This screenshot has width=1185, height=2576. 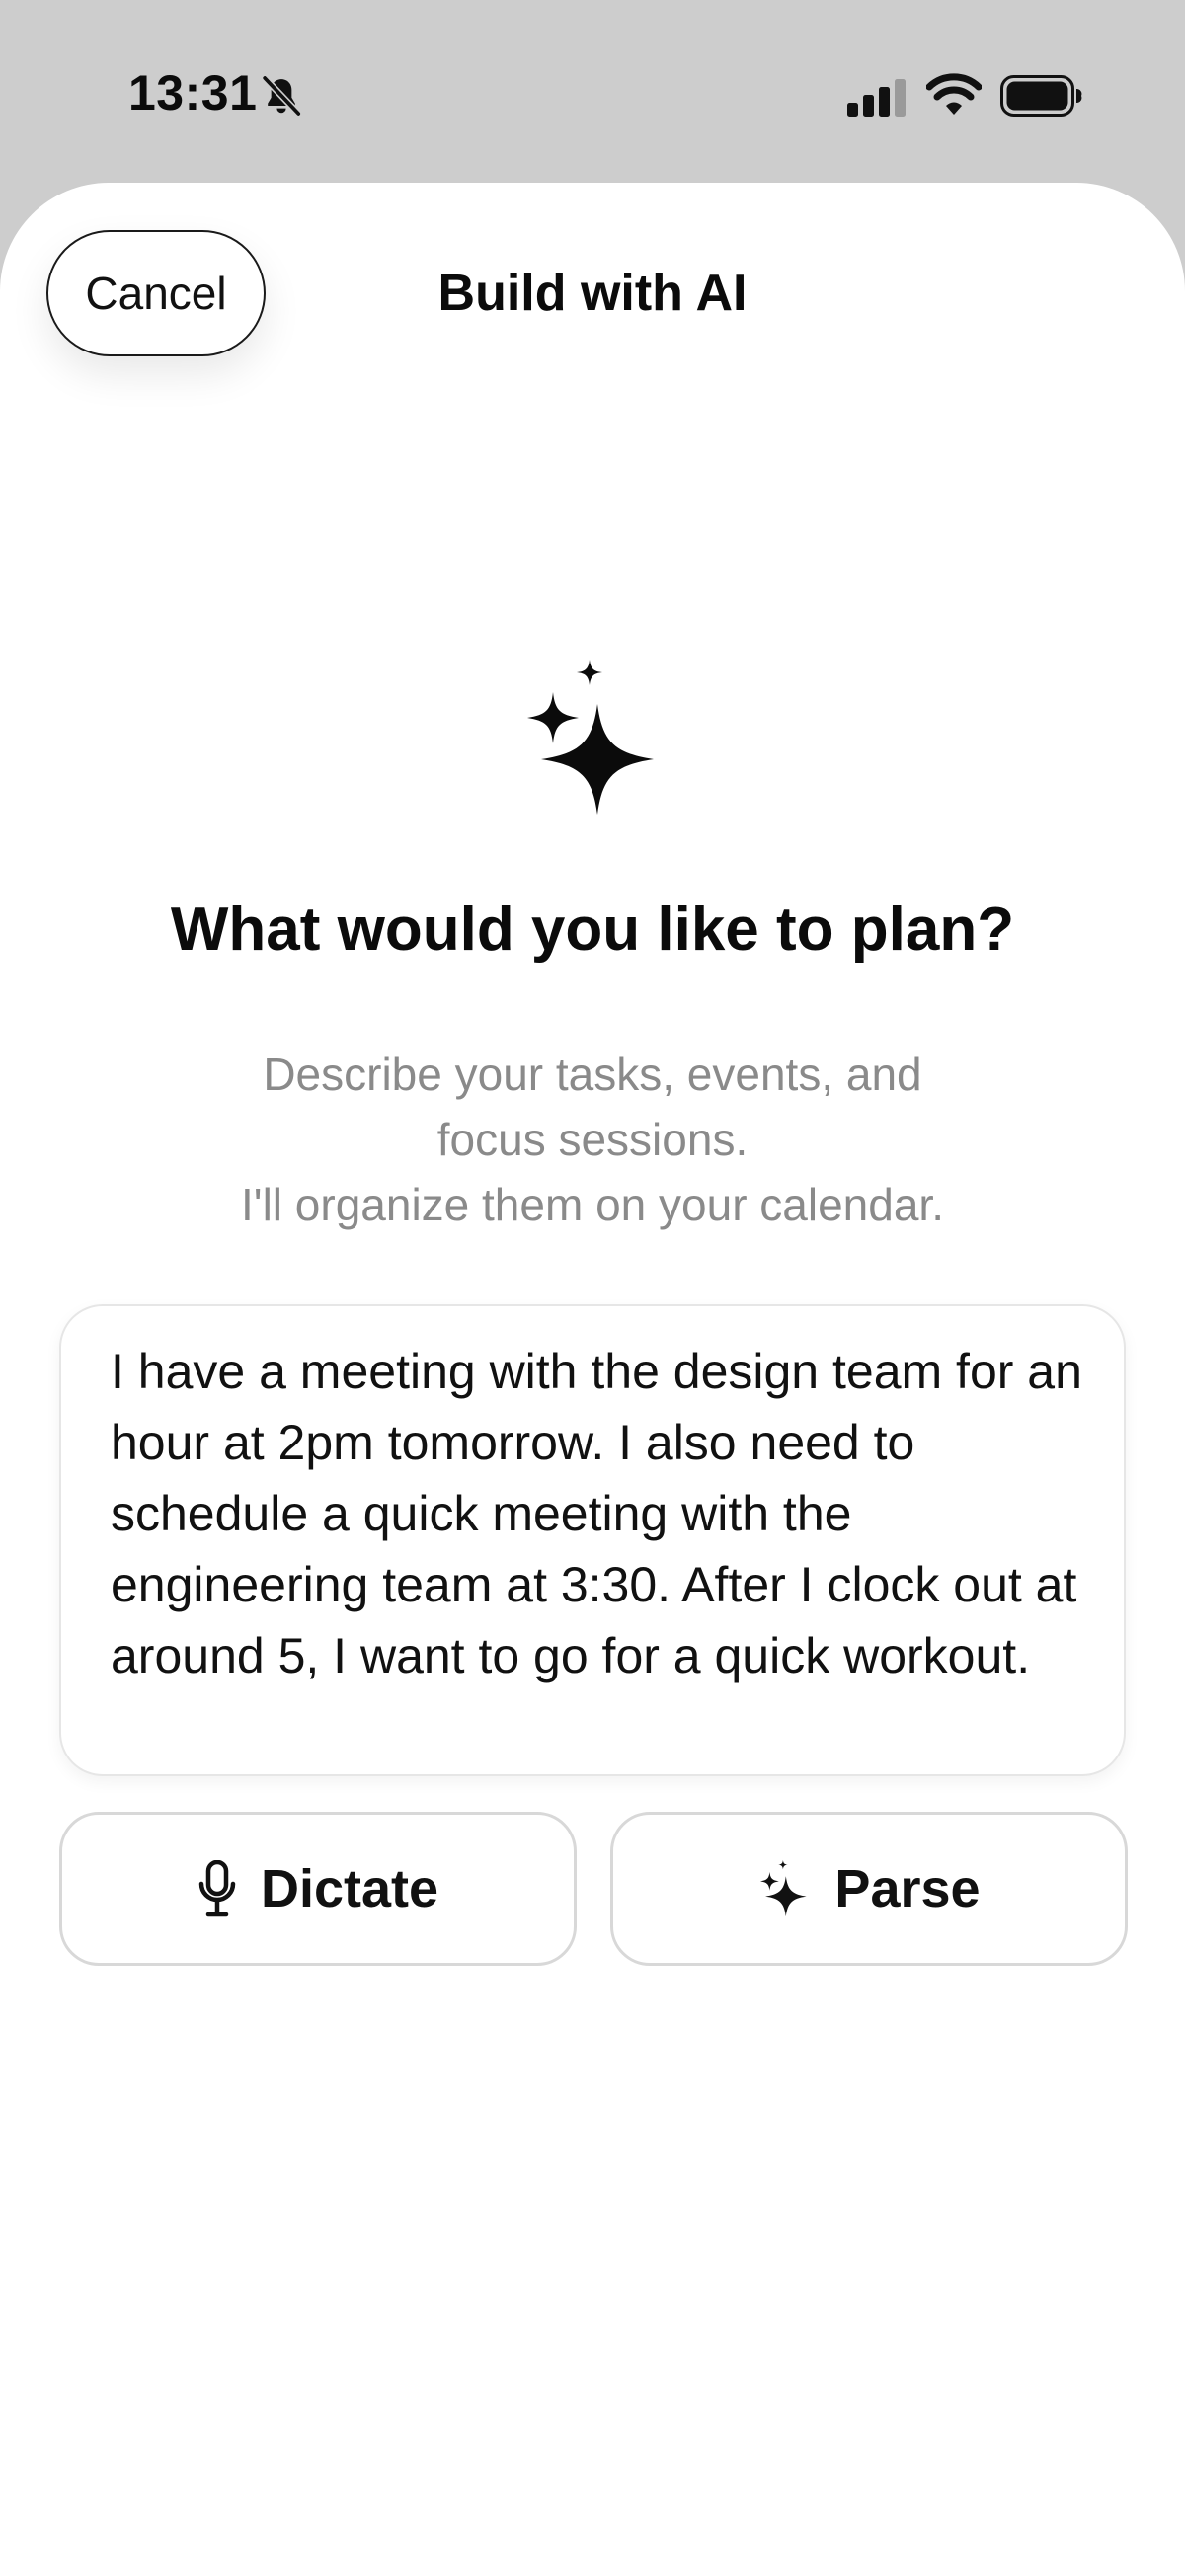 I want to click on parse-label: Parse, so click(x=908, y=1888).